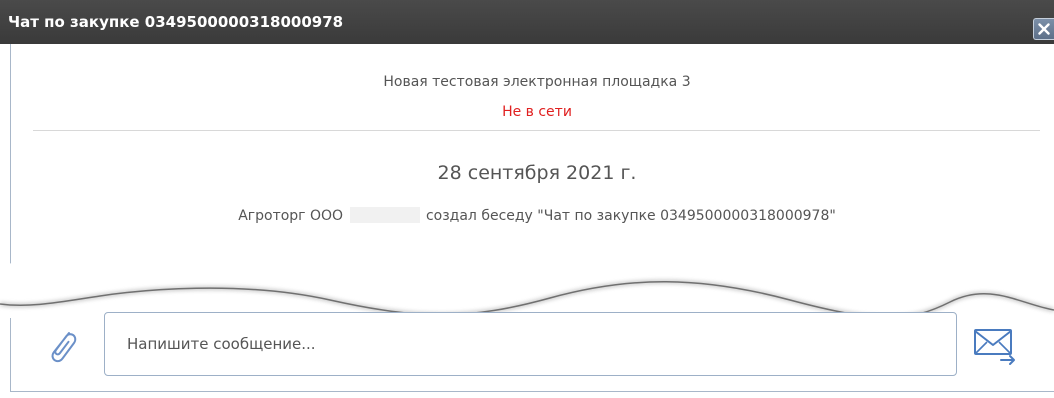  Describe the element at coordinates (537, 112) in the screenshot. I see `contact-status: Не в сети` at that location.